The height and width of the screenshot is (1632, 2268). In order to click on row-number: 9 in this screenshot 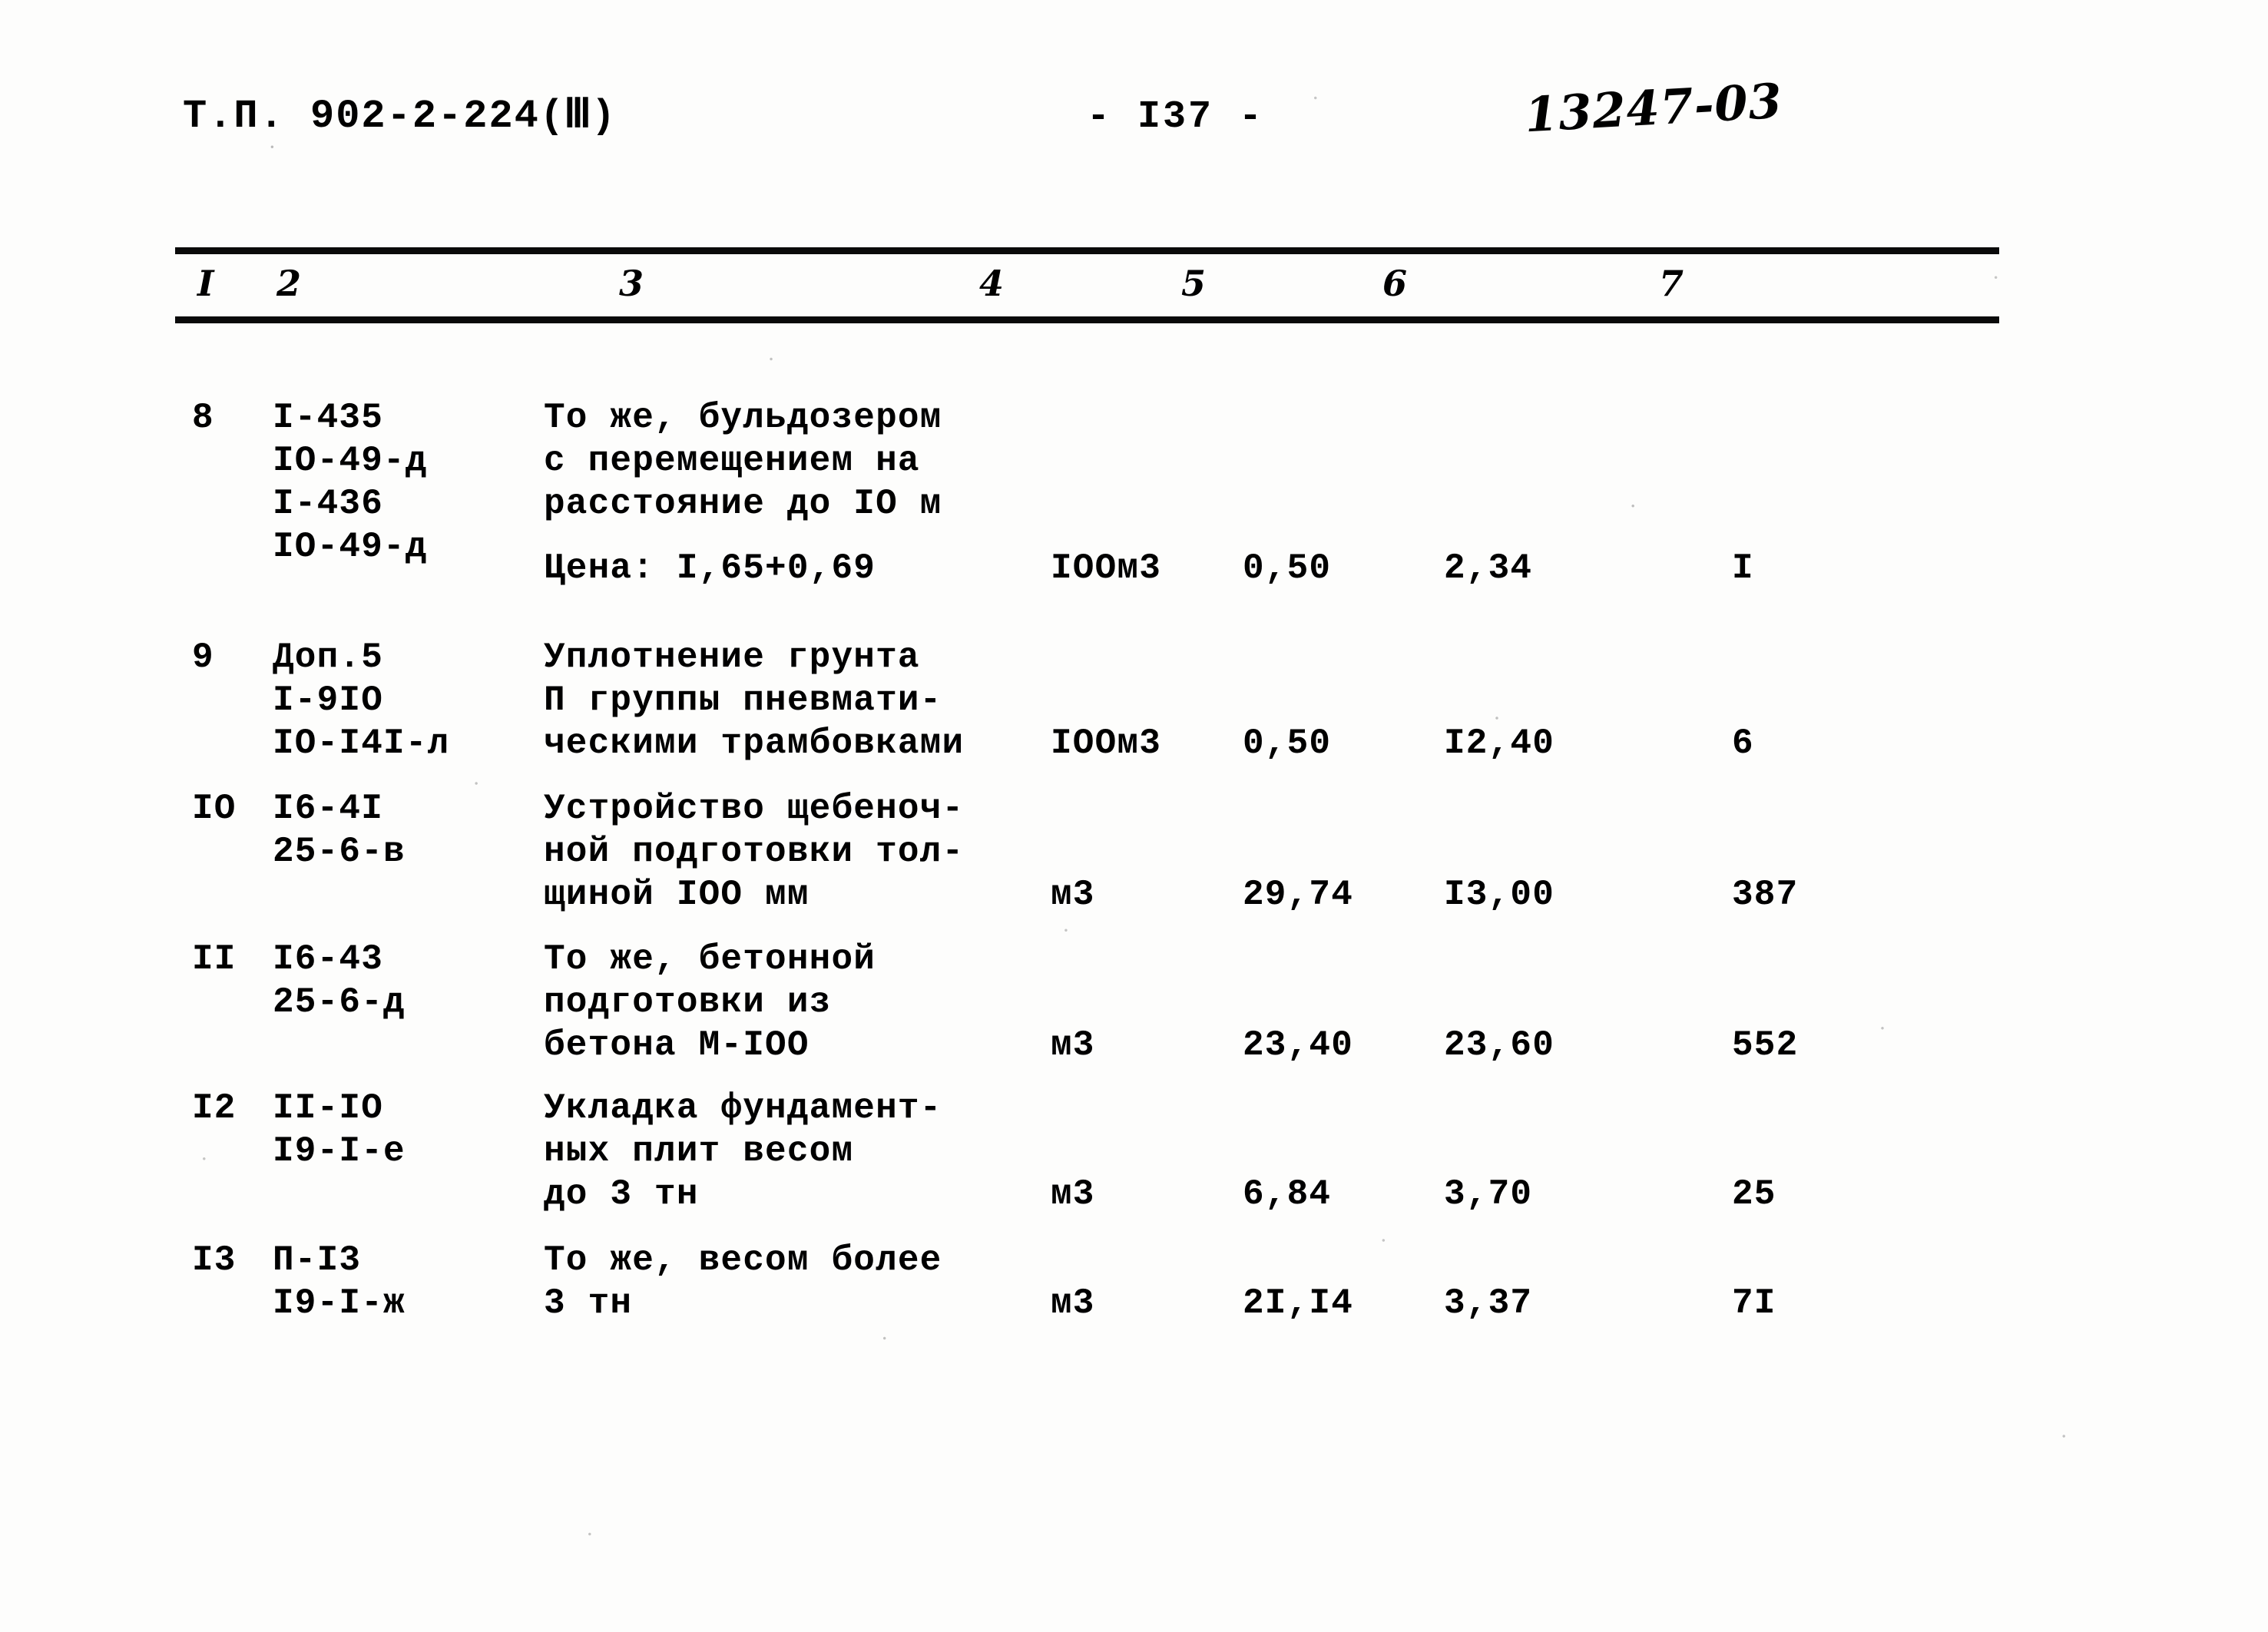, I will do `click(203, 657)`.